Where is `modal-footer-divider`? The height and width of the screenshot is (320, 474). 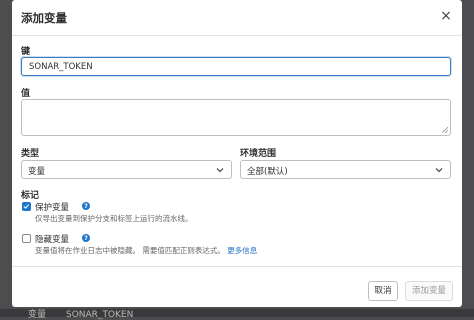 modal-footer-divider is located at coordinates (237, 266).